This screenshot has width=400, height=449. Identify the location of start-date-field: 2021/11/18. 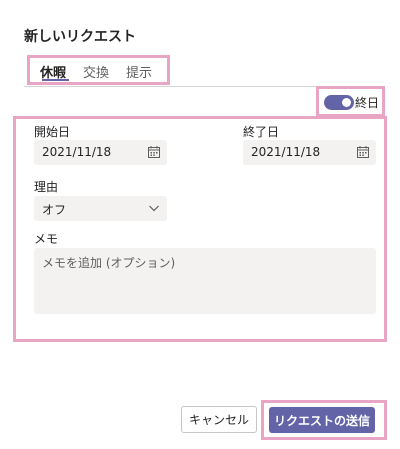
(100, 152).